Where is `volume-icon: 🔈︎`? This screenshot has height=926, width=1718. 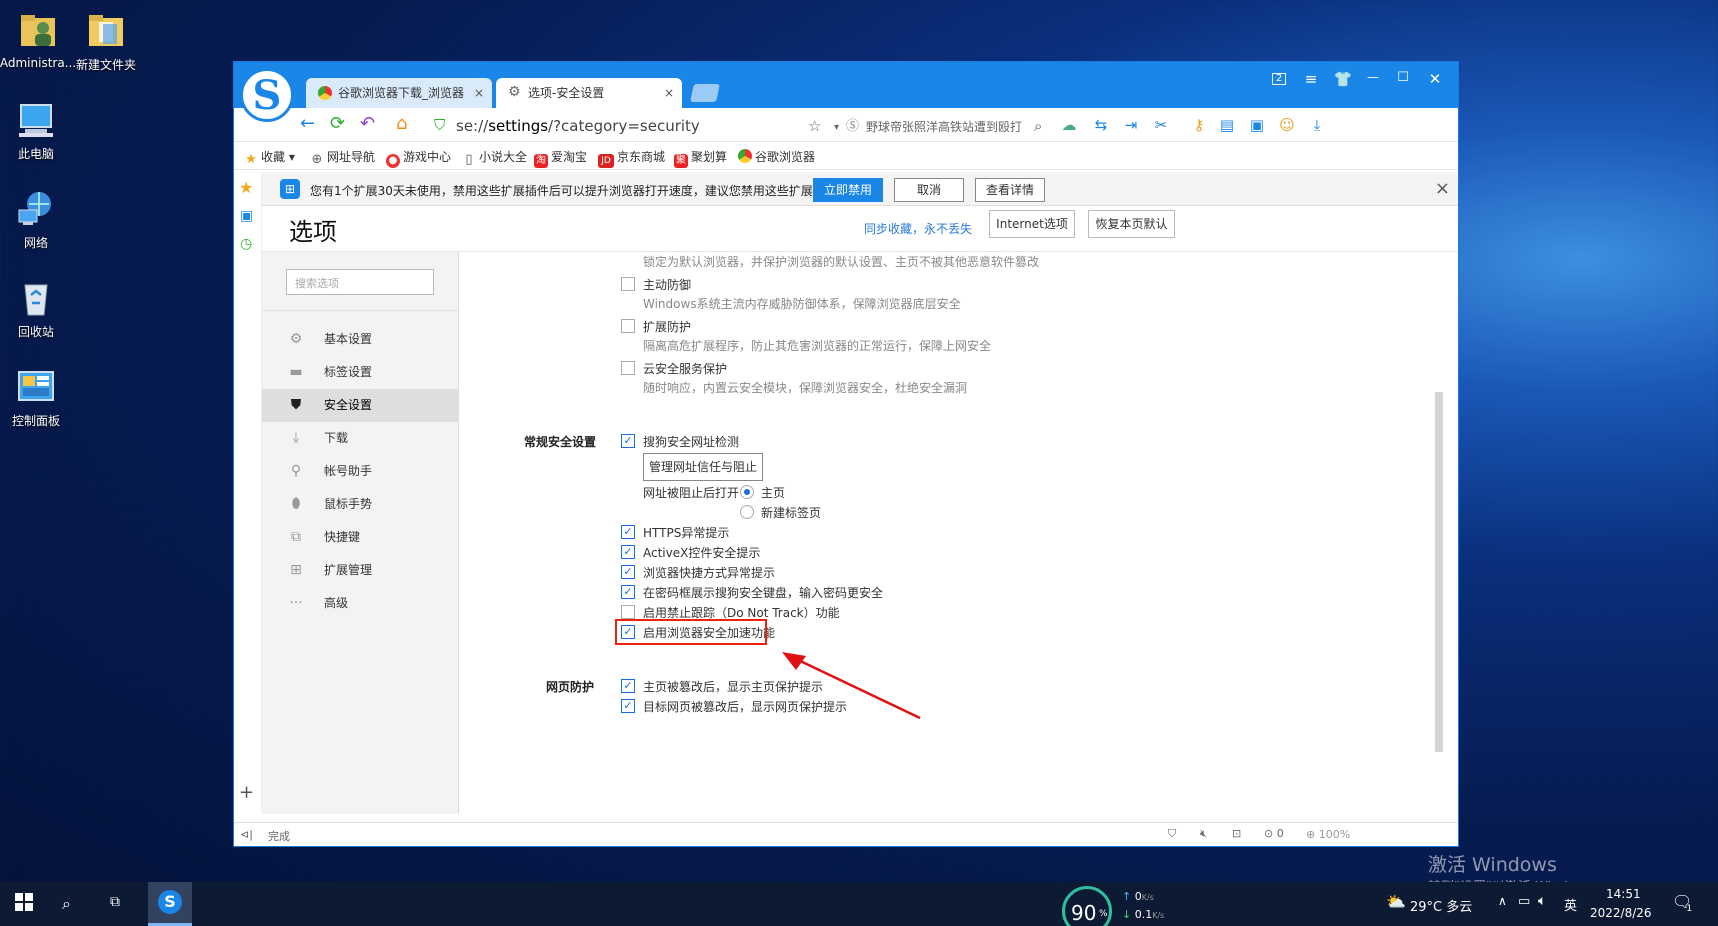
volume-icon: 🔈︎ is located at coordinates (1542, 901).